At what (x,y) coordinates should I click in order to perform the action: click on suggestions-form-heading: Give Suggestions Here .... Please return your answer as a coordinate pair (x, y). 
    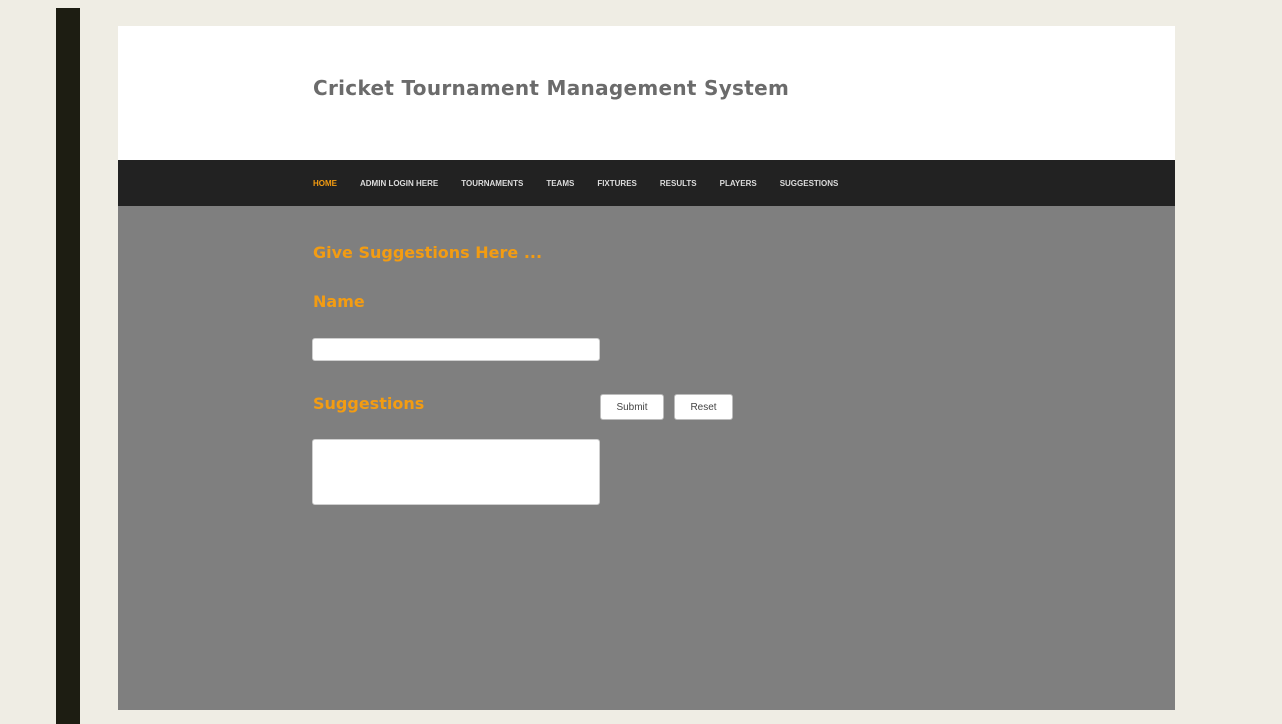
    Looking at the image, I should click on (428, 252).